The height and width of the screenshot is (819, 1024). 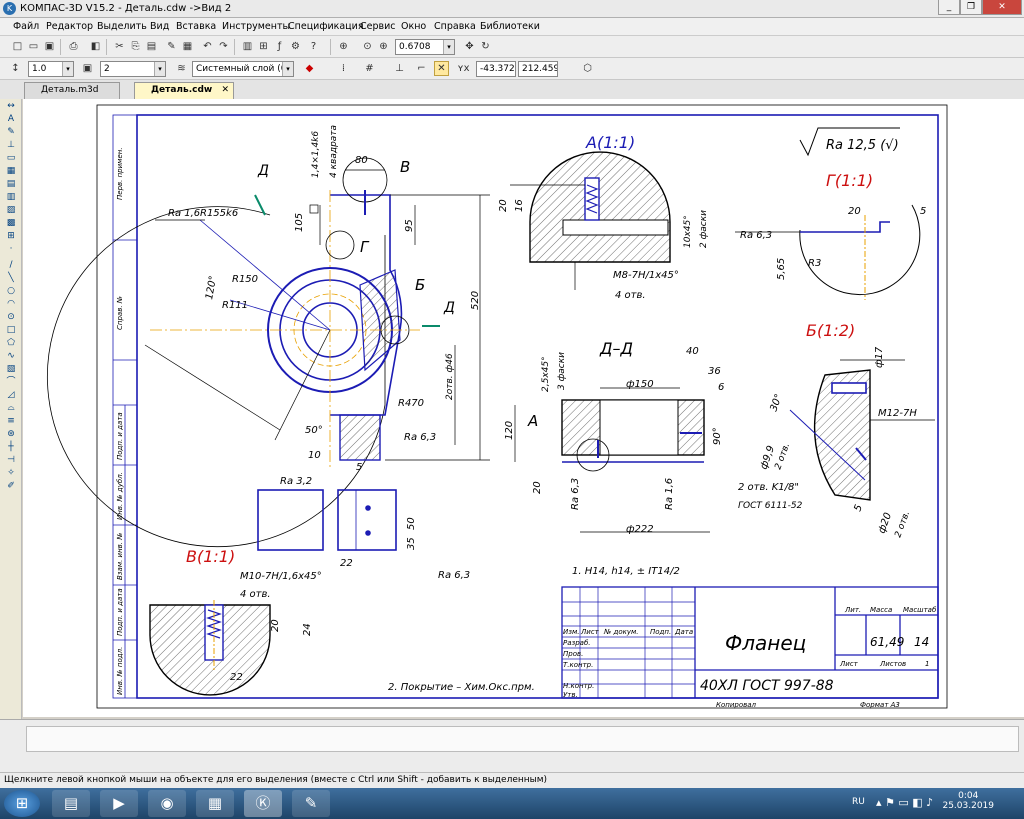 What do you see at coordinates (11, 171) in the screenshot?
I see `select-icon: ▦` at bounding box center [11, 171].